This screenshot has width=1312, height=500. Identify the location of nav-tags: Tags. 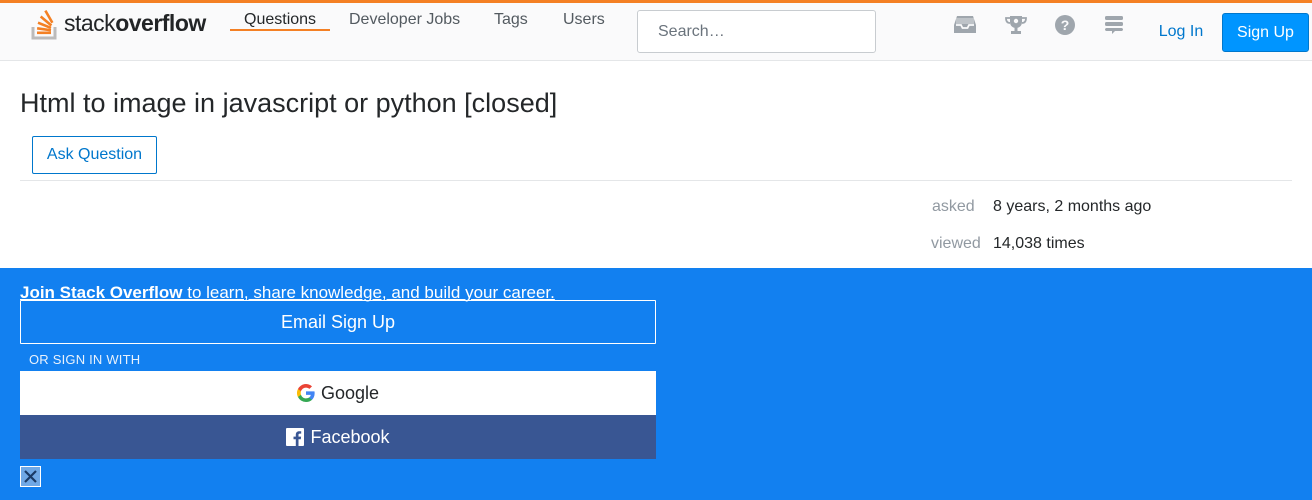
(511, 20).